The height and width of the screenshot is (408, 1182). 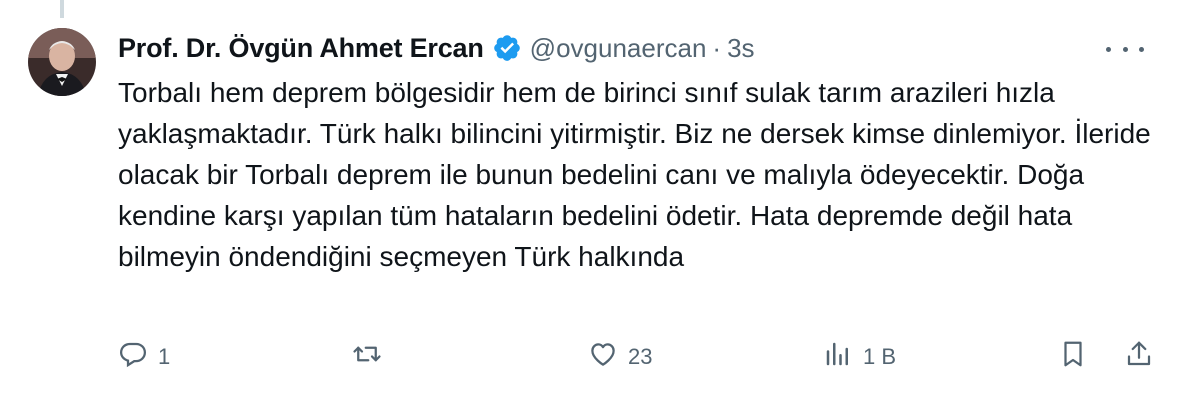 What do you see at coordinates (164, 356) in the screenshot?
I see `reply-count: 1` at bounding box center [164, 356].